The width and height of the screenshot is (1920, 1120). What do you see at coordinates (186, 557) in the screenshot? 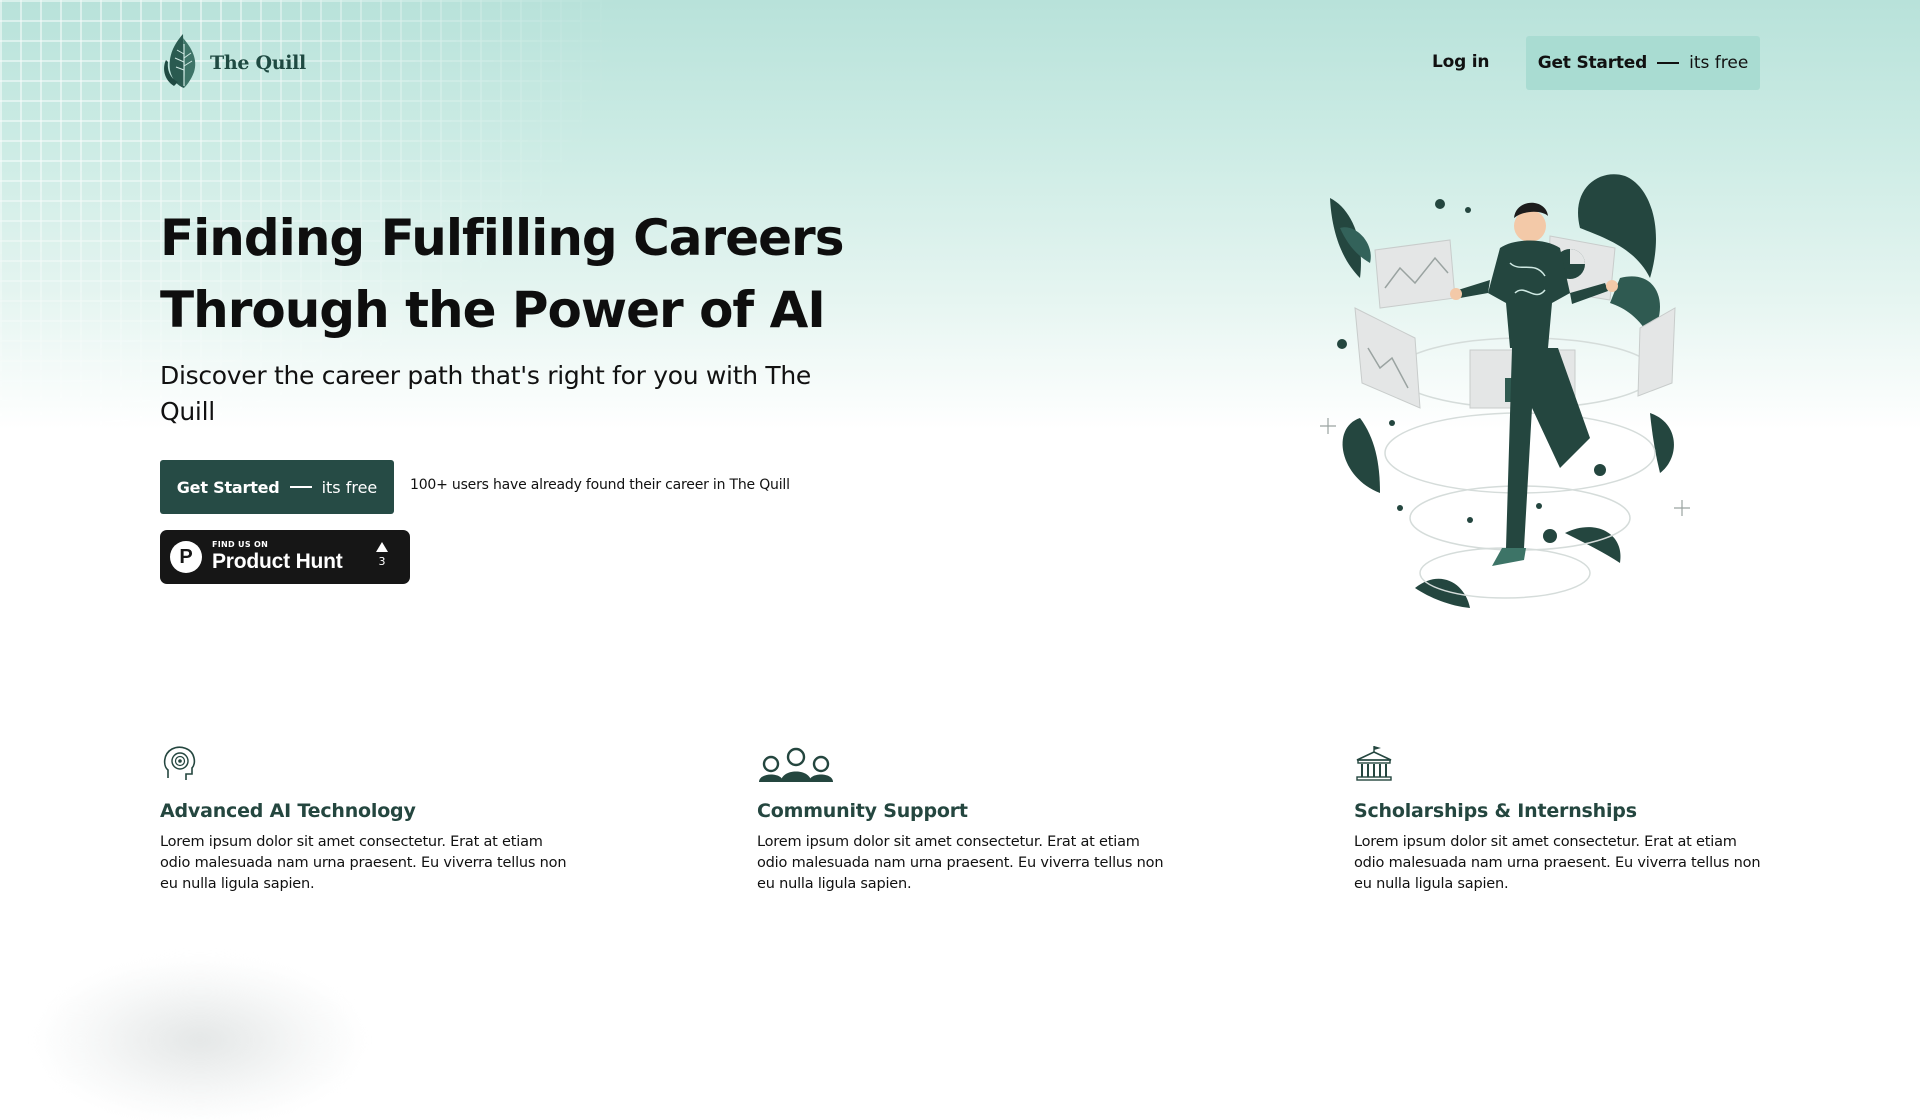
I see `product-hunt-p-icon: P` at bounding box center [186, 557].